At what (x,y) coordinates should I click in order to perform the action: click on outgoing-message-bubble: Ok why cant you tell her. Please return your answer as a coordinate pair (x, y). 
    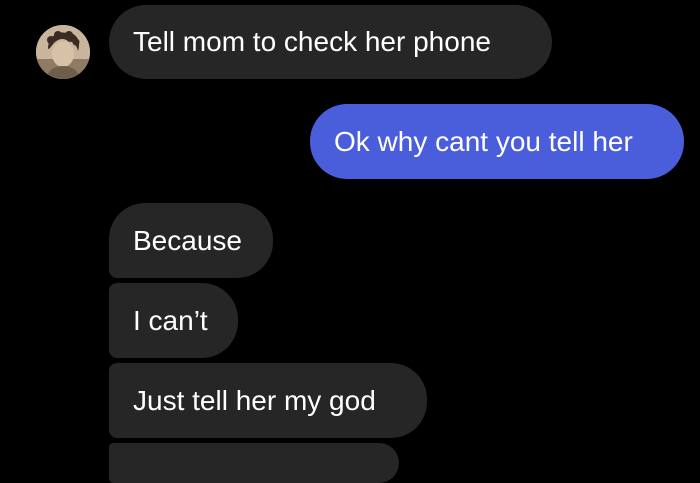
    Looking at the image, I should click on (497, 141).